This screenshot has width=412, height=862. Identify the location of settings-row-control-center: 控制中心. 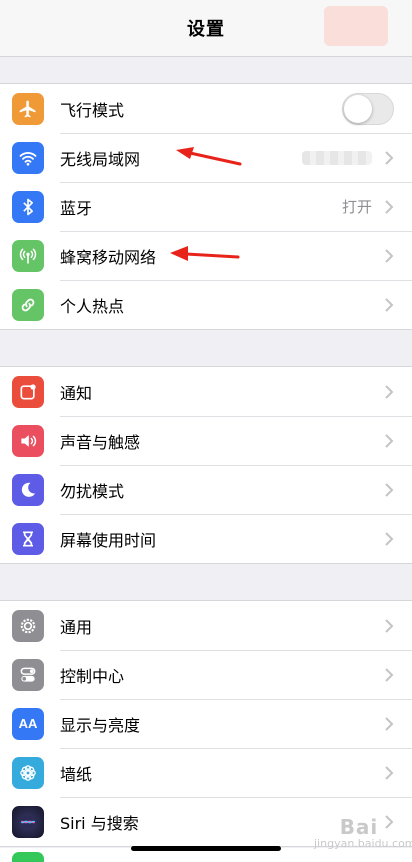
(206, 674).